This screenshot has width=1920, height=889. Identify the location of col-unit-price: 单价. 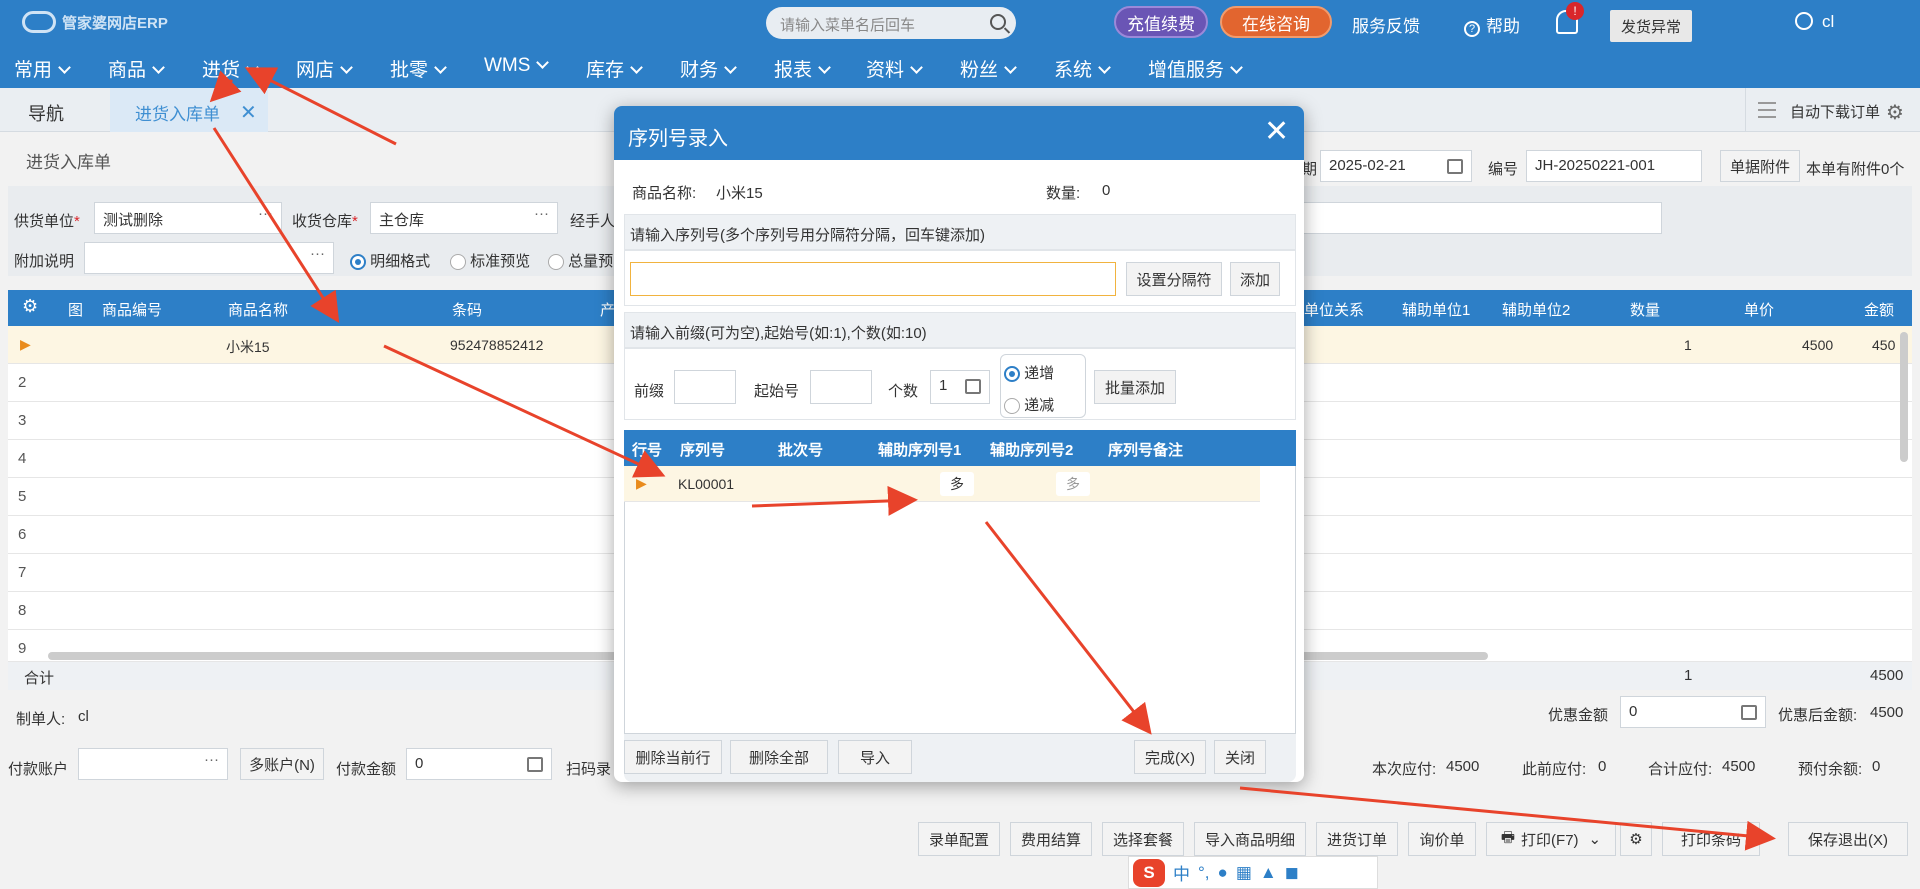
(1759, 309).